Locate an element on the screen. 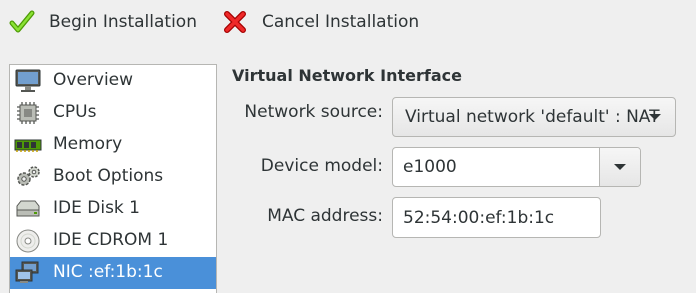  network-icon is located at coordinates (27, 272).